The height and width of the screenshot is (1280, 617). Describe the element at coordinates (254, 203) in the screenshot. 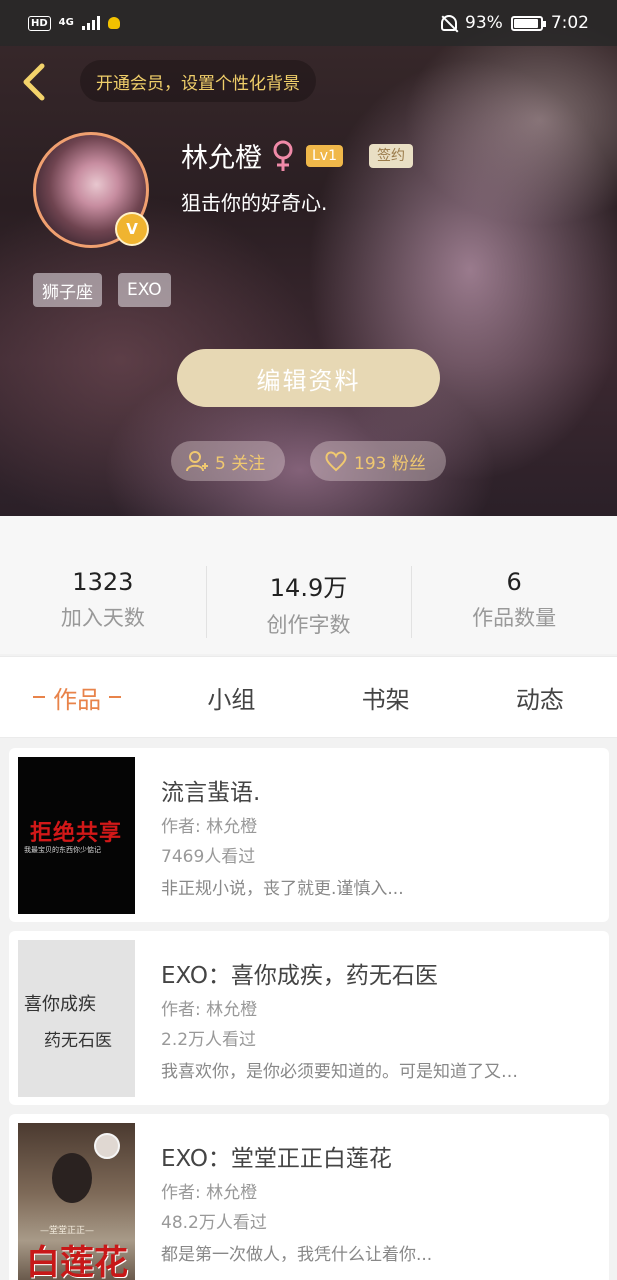

I see `user-bio: 狙击你的好奇心.` at that location.